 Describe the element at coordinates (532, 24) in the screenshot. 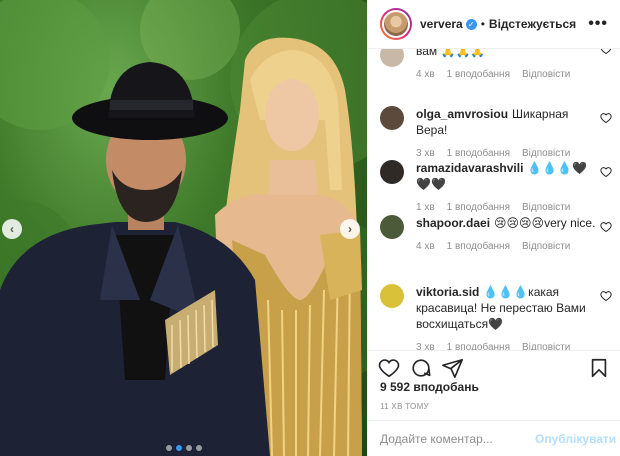

I see `follow-status: Відстежується` at that location.